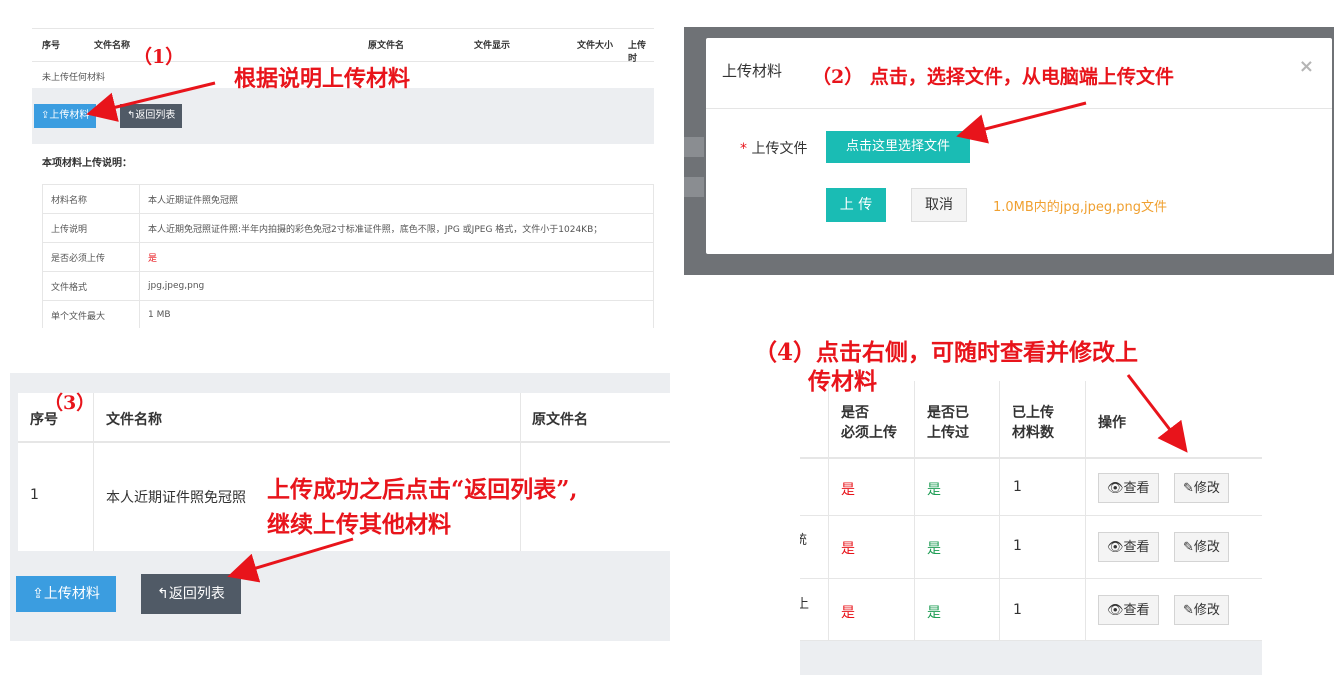 This screenshot has height=685, width=1340. I want to click on step3-arrow, so click(290, 560).